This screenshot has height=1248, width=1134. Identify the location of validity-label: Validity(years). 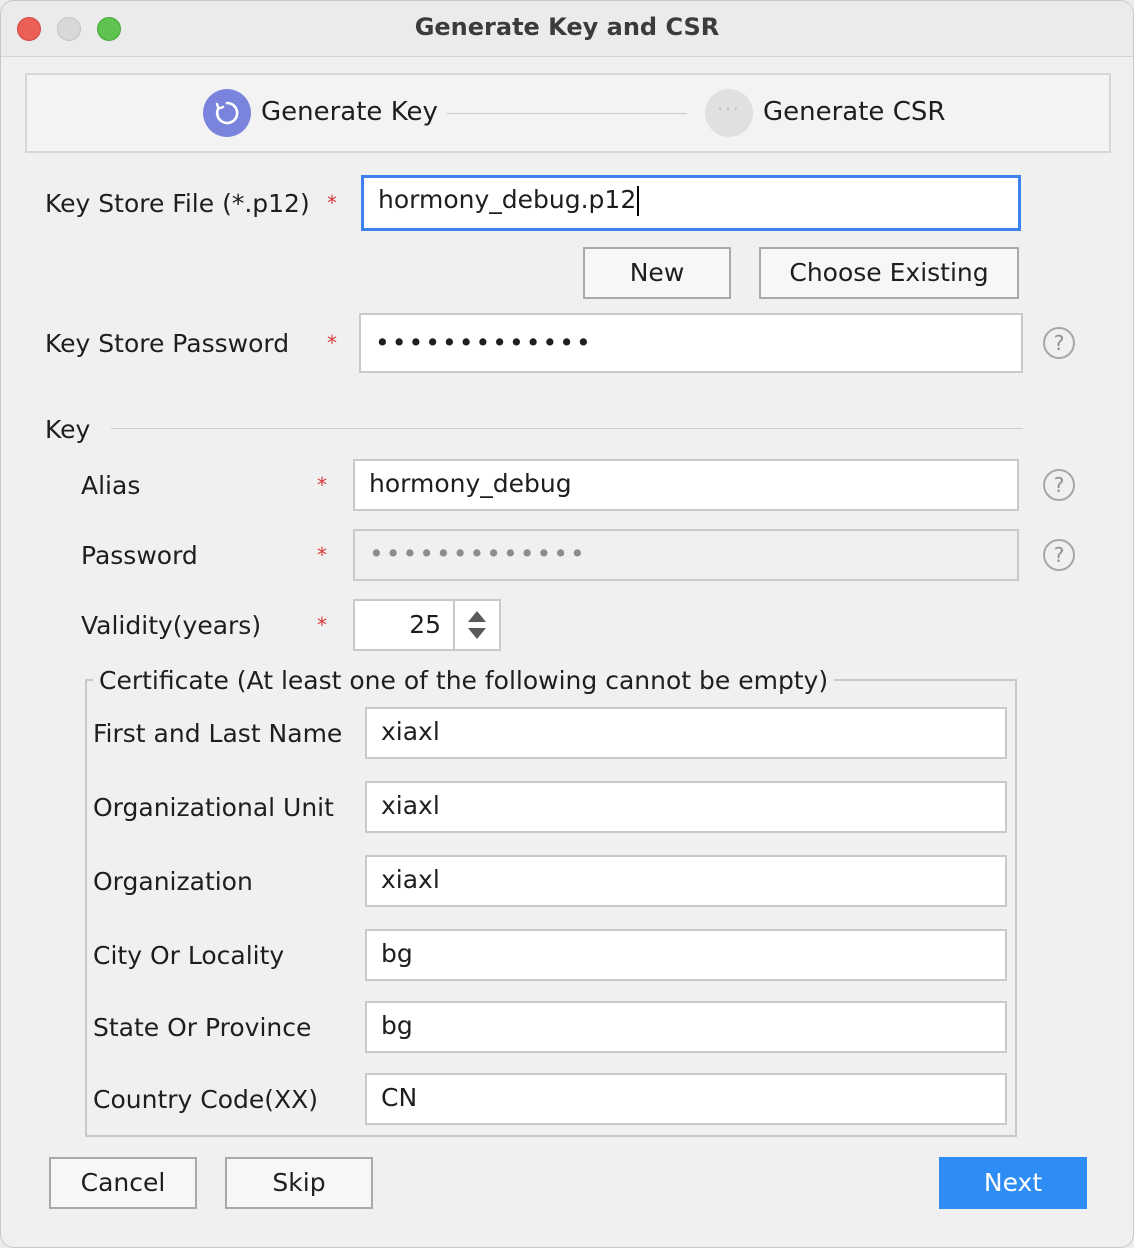
(171, 625).